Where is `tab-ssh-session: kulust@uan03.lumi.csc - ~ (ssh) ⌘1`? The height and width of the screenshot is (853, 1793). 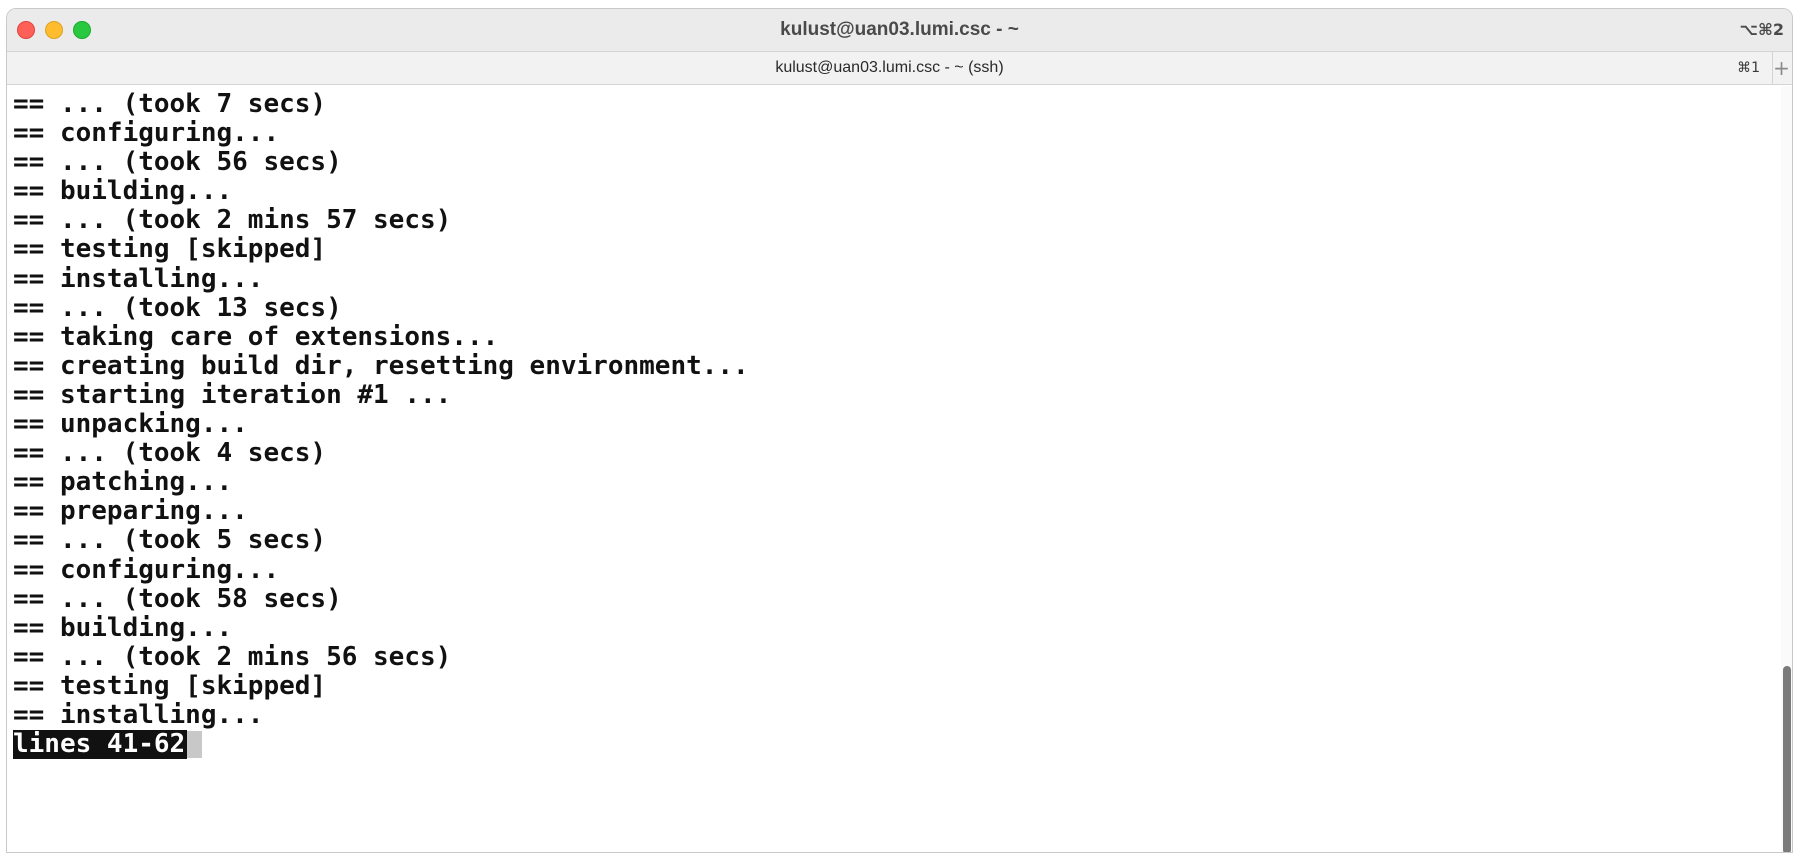
tab-ssh-session: kulust@uan03.lumi.csc - ~ (ssh) ⌘1 is located at coordinates (890, 68).